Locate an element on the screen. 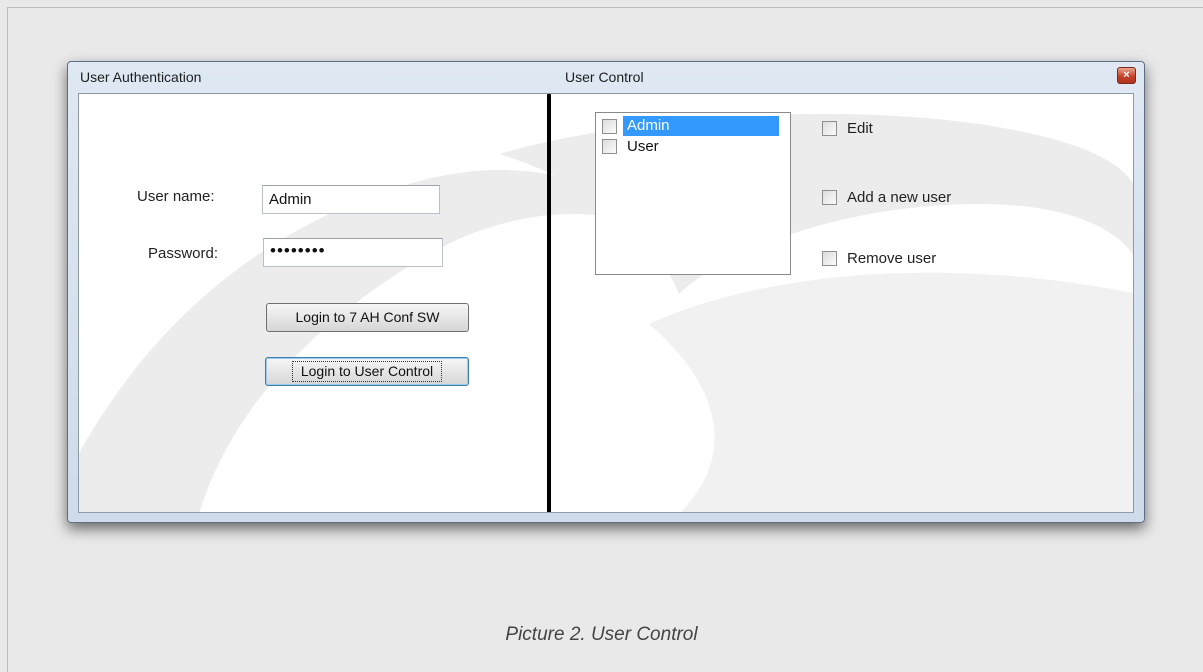 The height and width of the screenshot is (672, 1203). edit-checkbox-label: Edit is located at coordinates (860, 128).